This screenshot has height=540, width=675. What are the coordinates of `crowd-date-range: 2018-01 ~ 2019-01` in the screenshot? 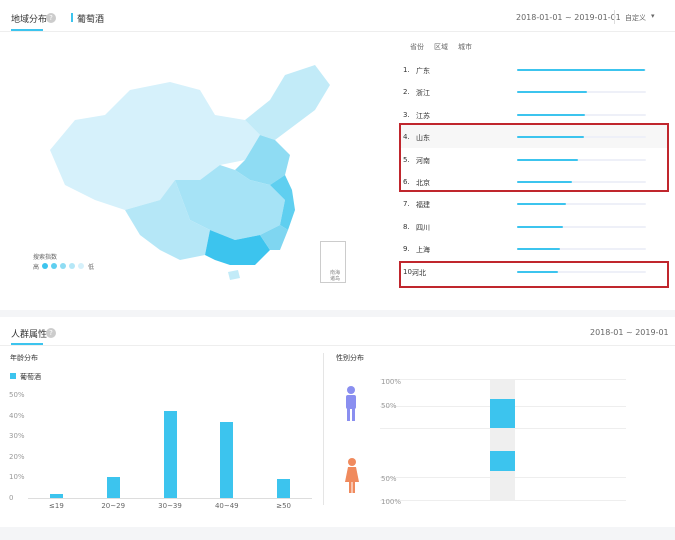 It's located at (629, 332).